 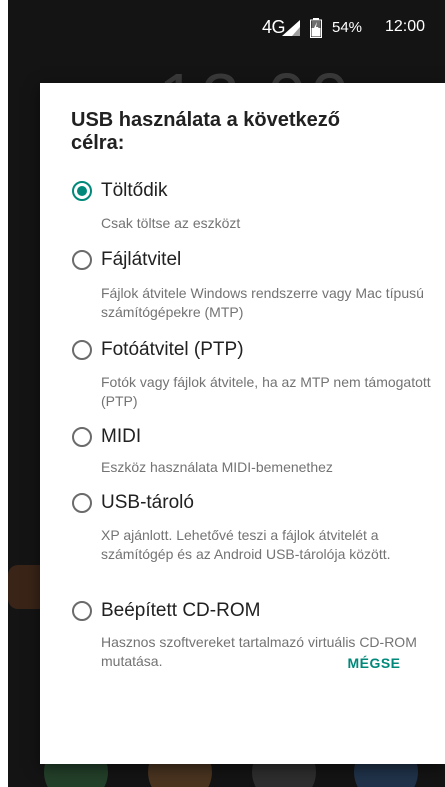 I want to click on cancel-button: MÉGSE, so click(x=374, y=663).